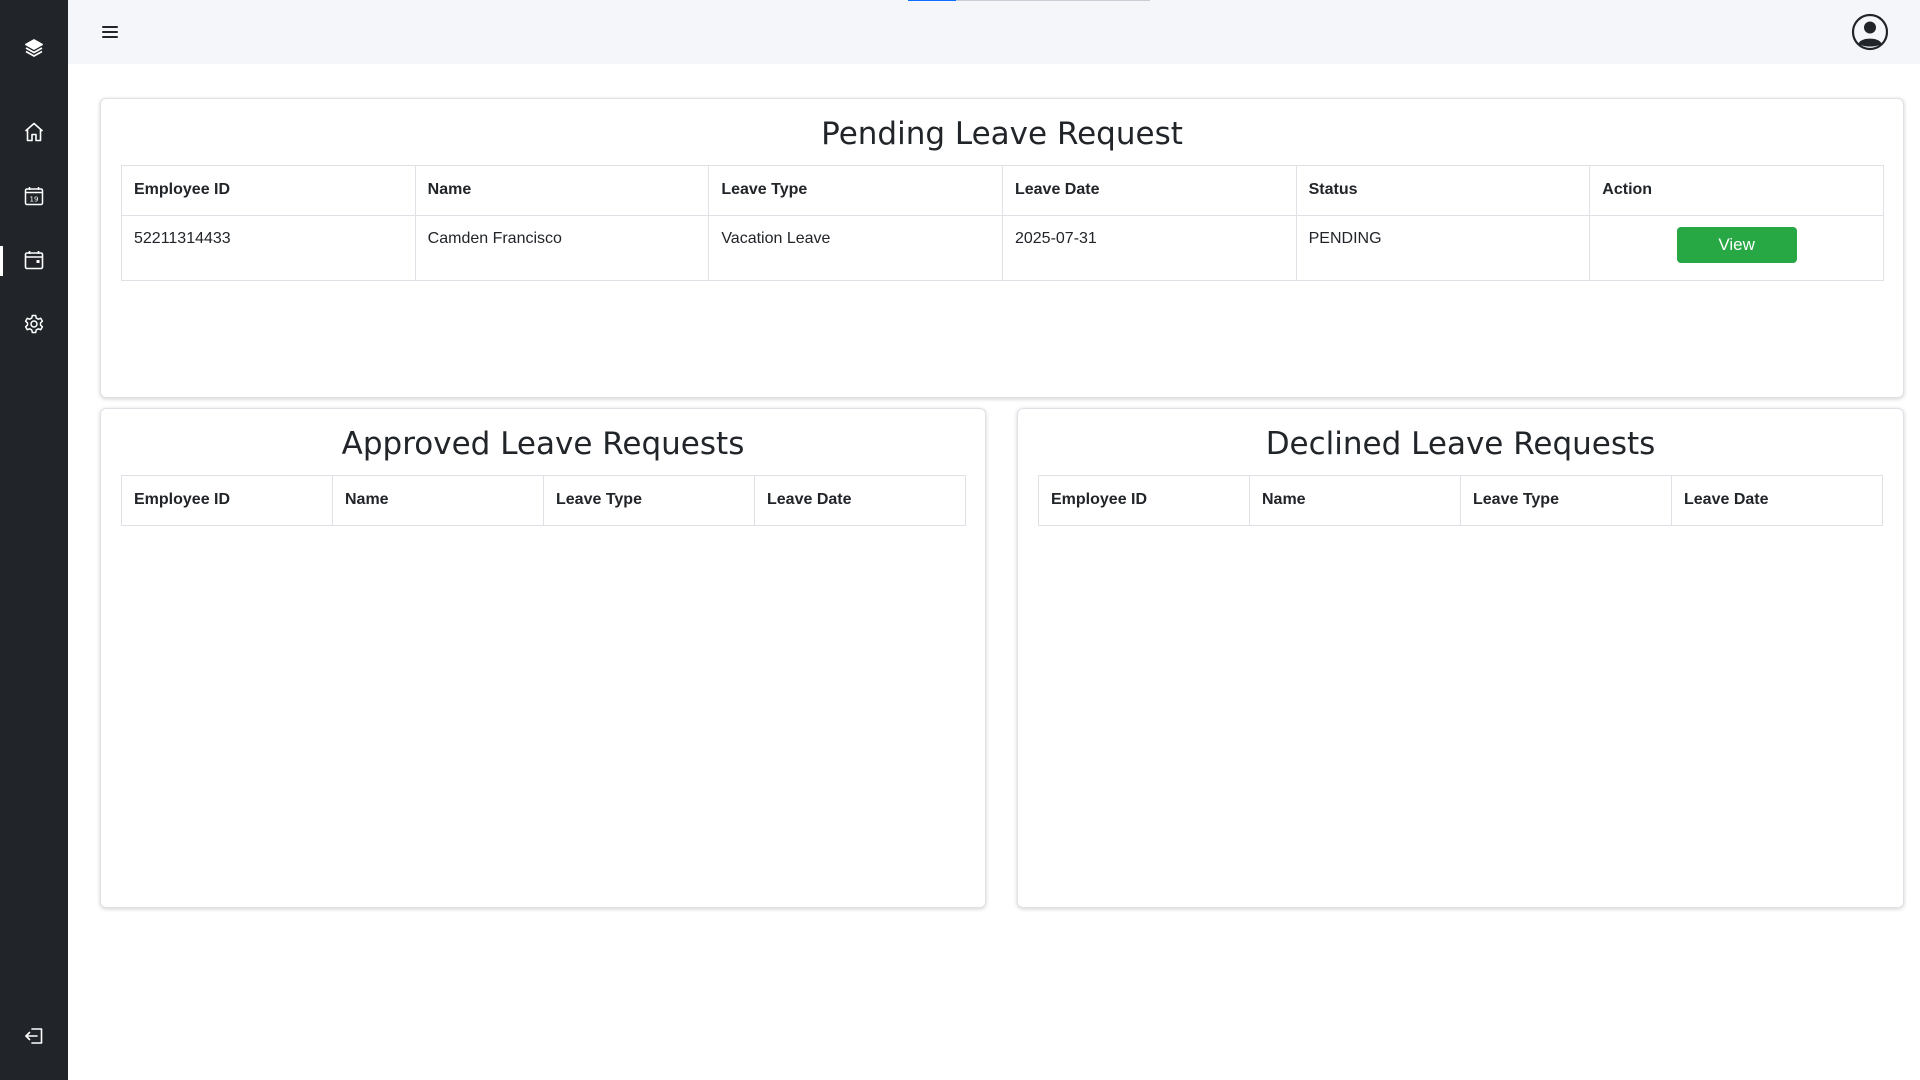 Image resolution: width=1920 pixels, height=1080 pixels. I want to click on logout-icon, so click(34, 1036).